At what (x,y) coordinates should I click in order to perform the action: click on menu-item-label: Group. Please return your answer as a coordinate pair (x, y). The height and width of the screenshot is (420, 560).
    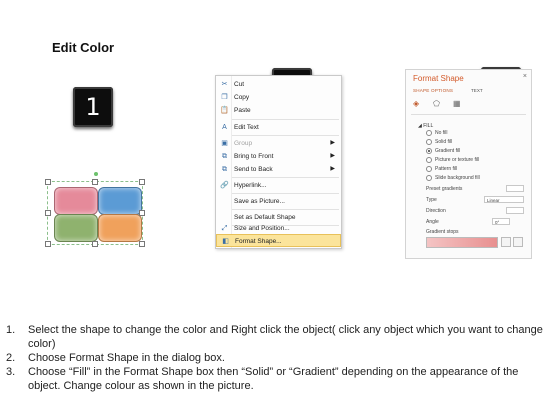
    Looking at the image, I should click on (243, 143).